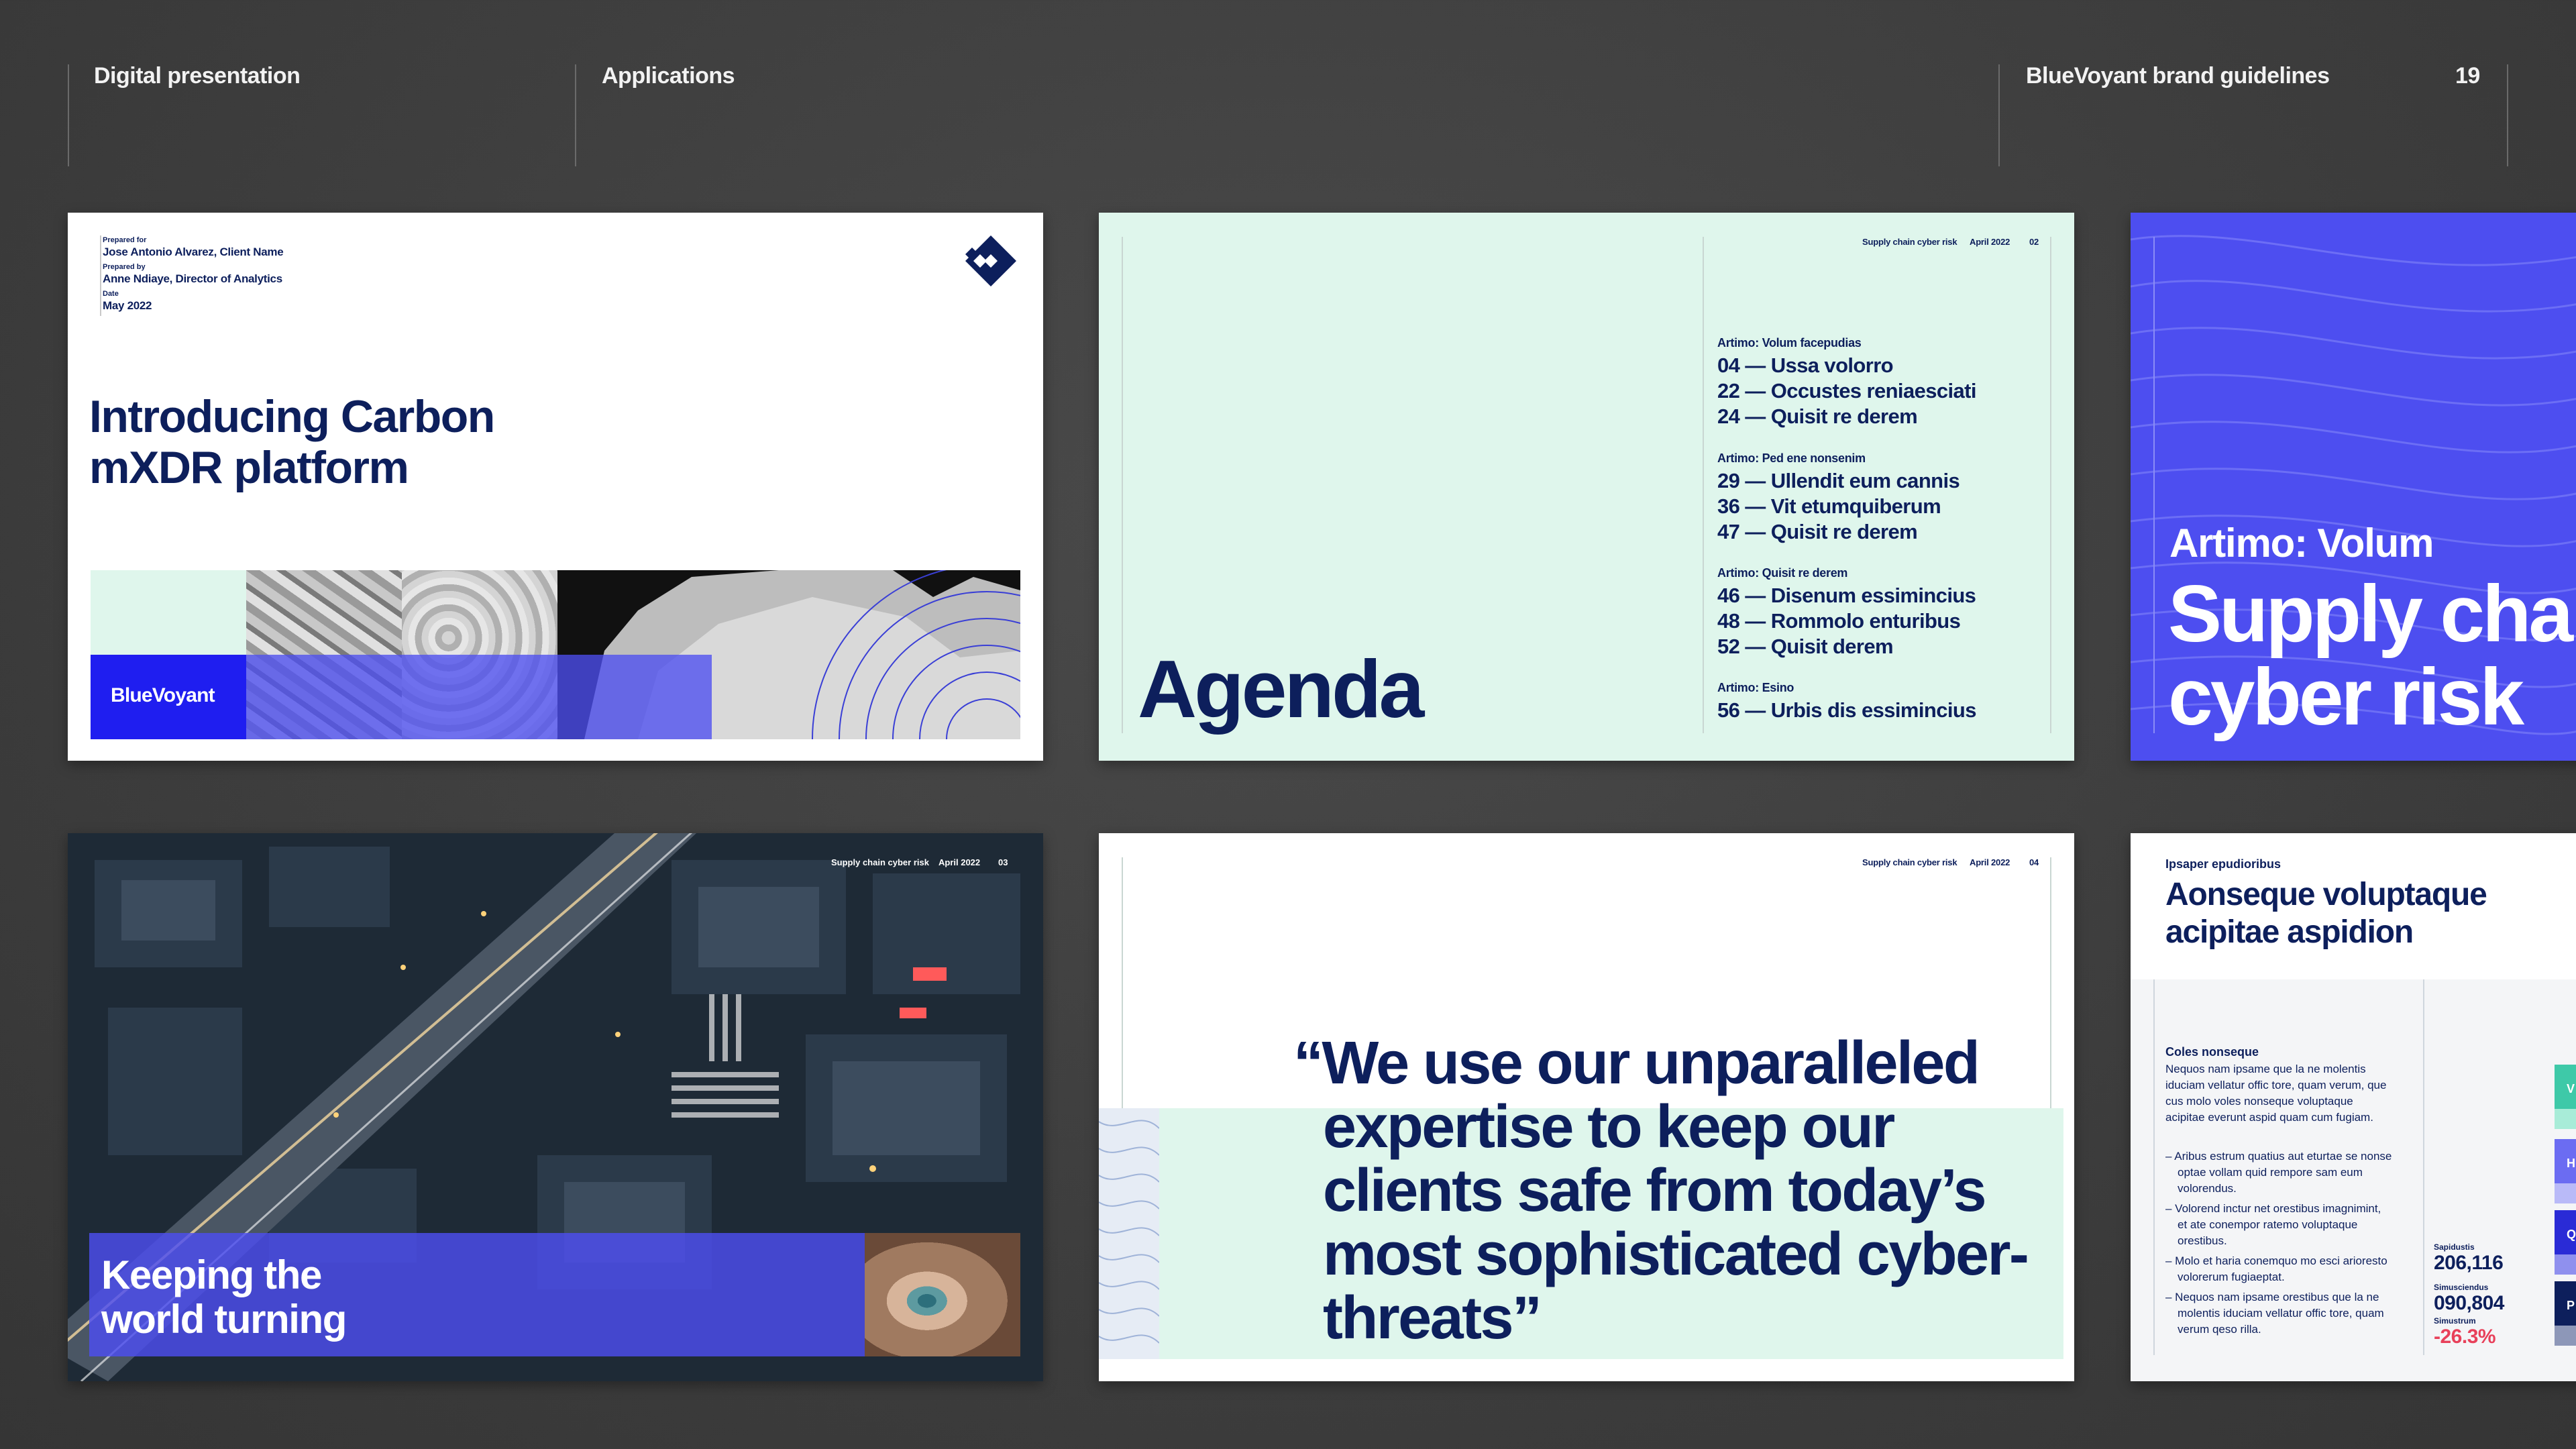 Image resolution: width=2576 pixels, height=1449 pixels. What do you see at coordinates (2301, 543) in the screenshot?
I see `section-kicker: Artimo: Volum` at bounding box center [2301, 543].